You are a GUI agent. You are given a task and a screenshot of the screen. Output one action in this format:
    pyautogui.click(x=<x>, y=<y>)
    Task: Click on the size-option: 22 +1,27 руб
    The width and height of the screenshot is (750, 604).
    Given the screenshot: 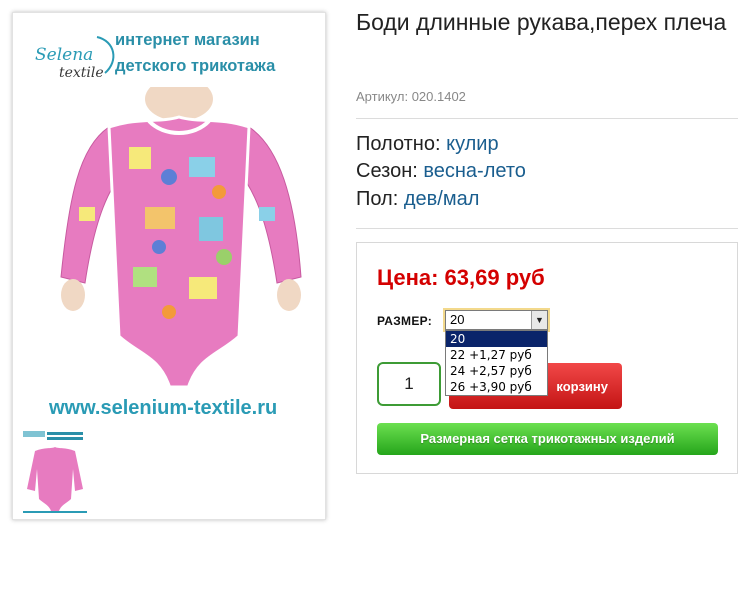 What is the action you would take?
    pyautogui.click(x=496, y=355)
    